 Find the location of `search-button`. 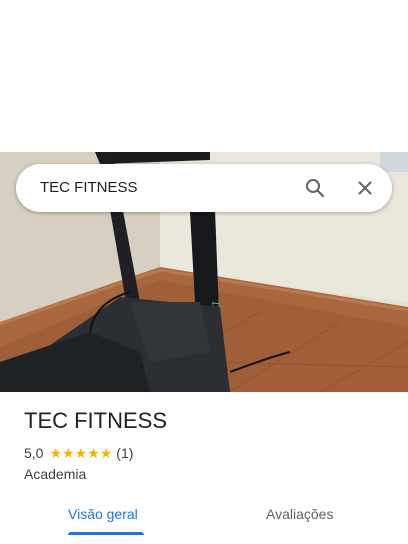

search-button is located at coordinates (315, 188).